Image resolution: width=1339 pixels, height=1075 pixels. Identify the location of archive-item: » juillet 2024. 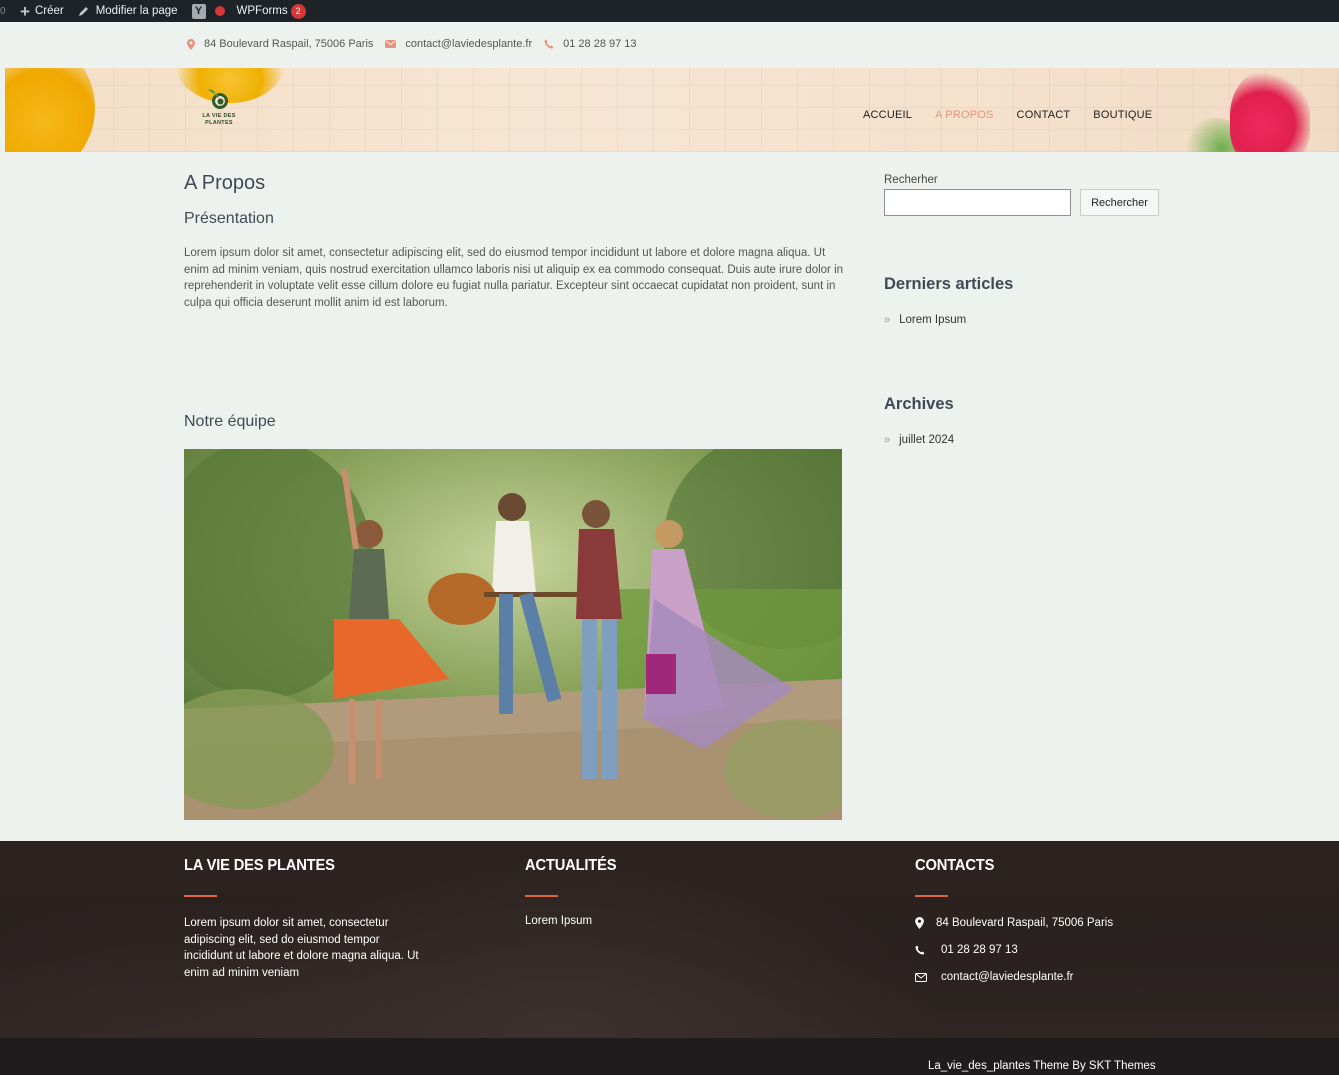
(919, 440).